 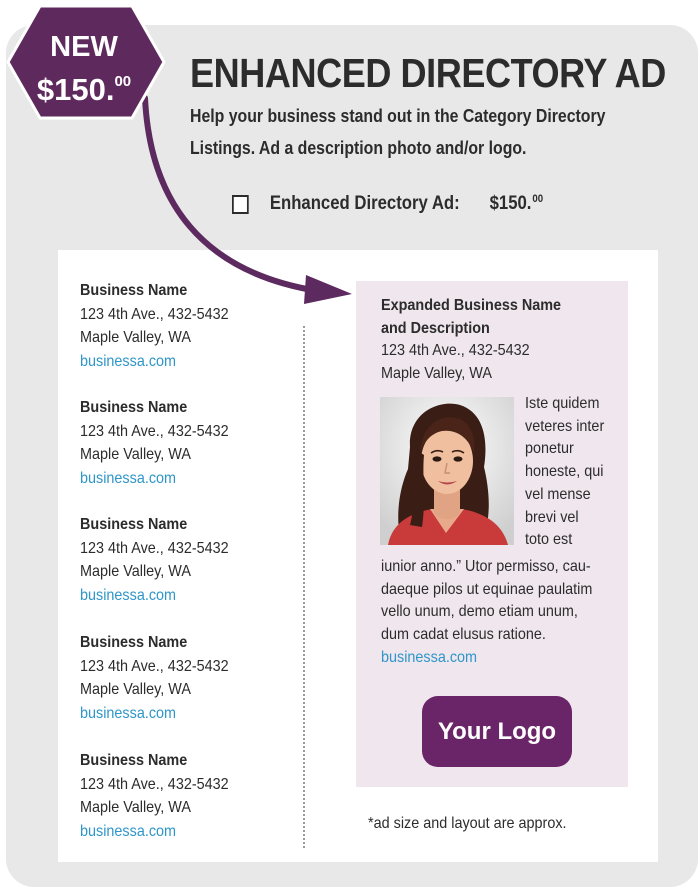 What do you see at coordinates (436, 373) in the screenshot?
I see `featured-city: Maple Valley, WA` at bounding box center [436, 373].